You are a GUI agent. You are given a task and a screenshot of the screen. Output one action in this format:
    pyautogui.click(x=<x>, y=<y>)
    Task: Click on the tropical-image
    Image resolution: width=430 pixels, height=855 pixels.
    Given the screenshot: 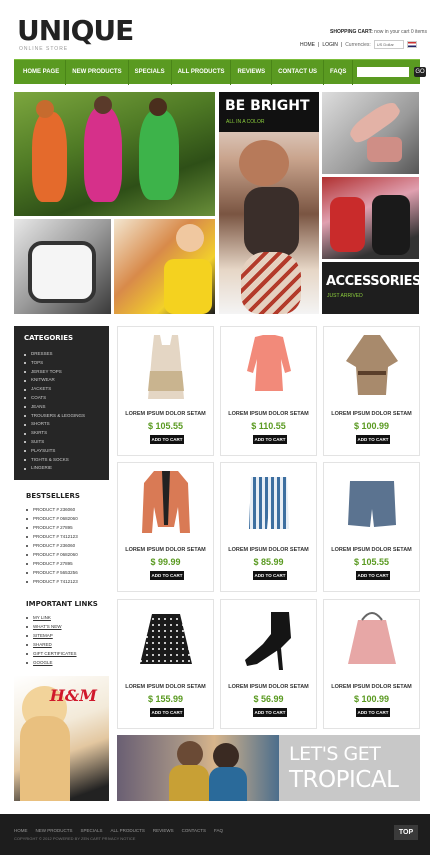 What is the action you would take?
    pyautogui.click(x=198, y=768)
    